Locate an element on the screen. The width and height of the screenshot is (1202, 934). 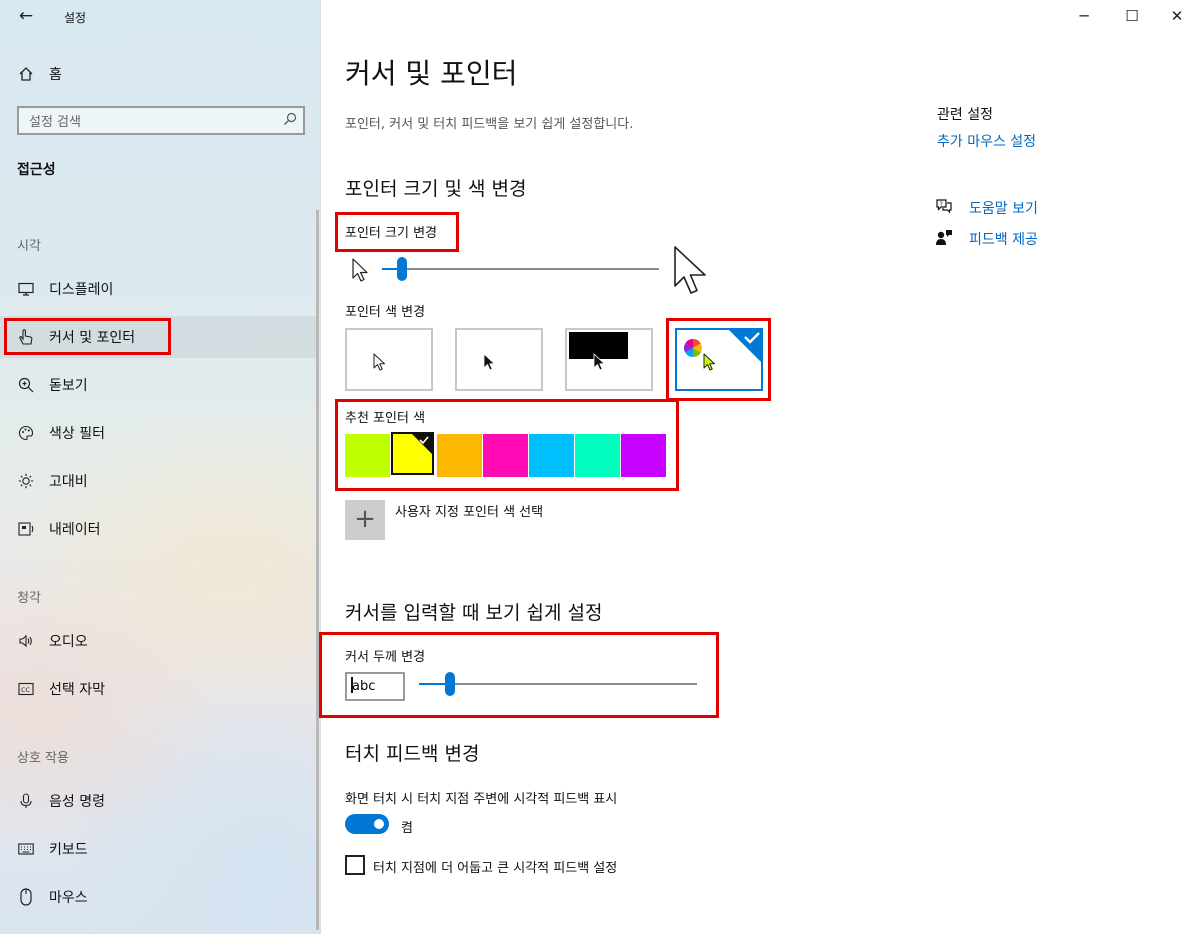
search-icon is located at coordinates (293, 121).